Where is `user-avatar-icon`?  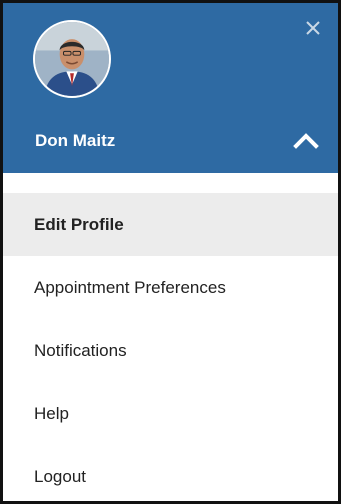
user-avatar-icon is located at coordinates (72, 59).